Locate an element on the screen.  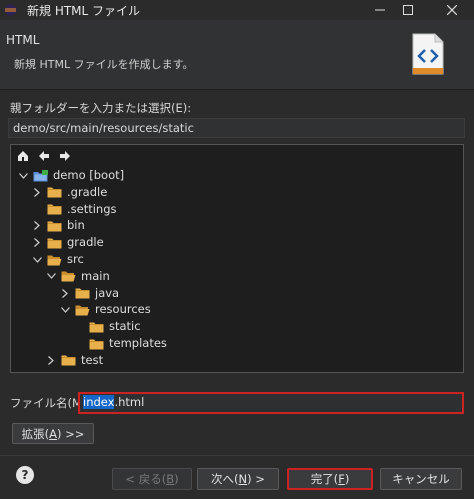
tree-item: gradle is located at coordinates (67, 242).